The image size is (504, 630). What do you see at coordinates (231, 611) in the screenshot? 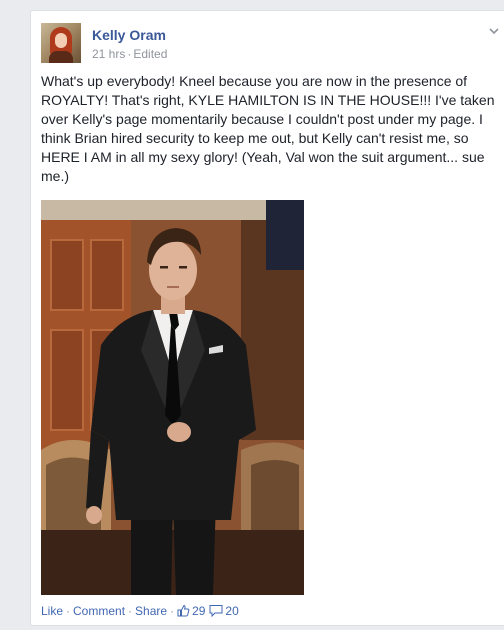
I see `comment-count: 20` at bounding box center [231, 611].